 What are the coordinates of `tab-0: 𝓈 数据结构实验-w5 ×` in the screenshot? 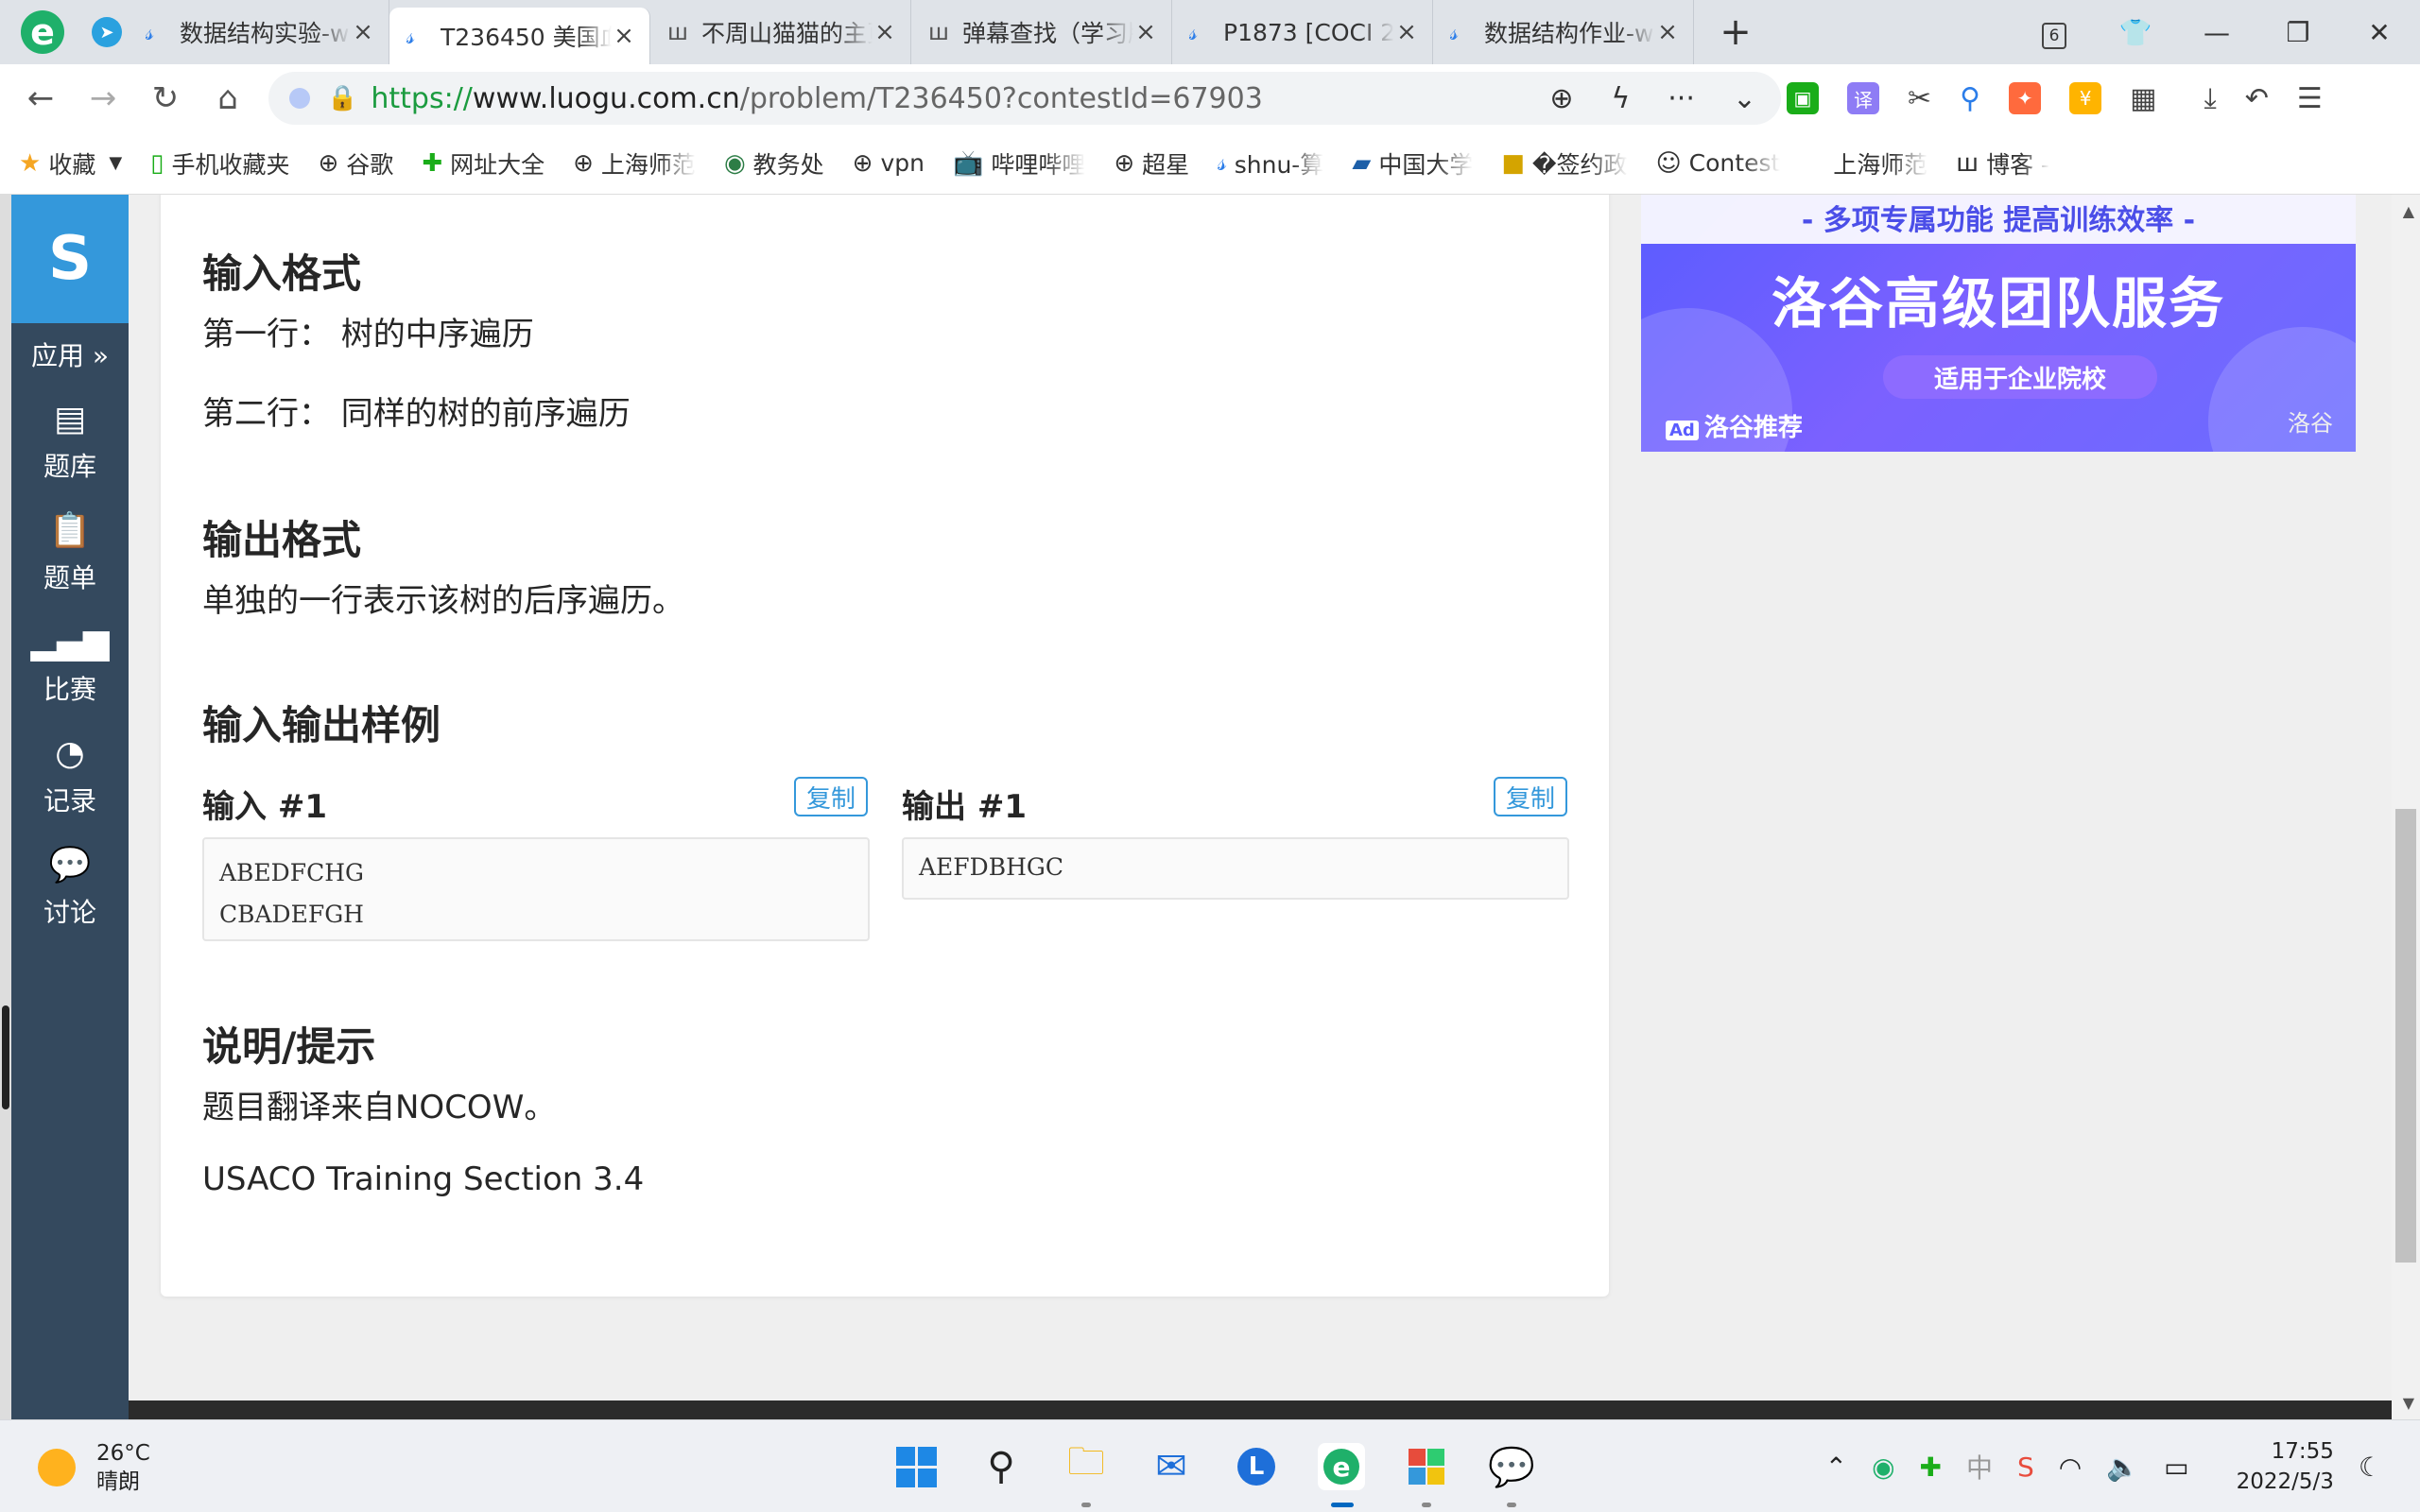 It's located at (259, 32).